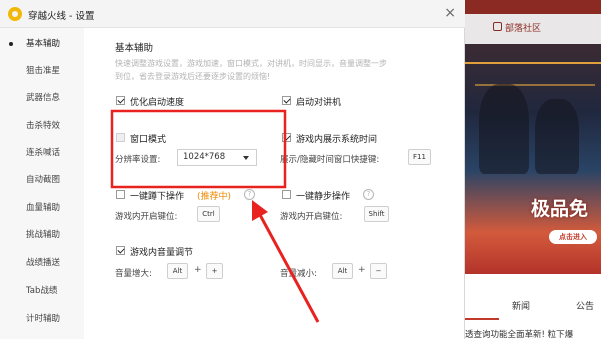  What do you see at coordinates (286, 100) in the screenshot?
I see `intercom-checkbox` at bounding box center [286, 100].